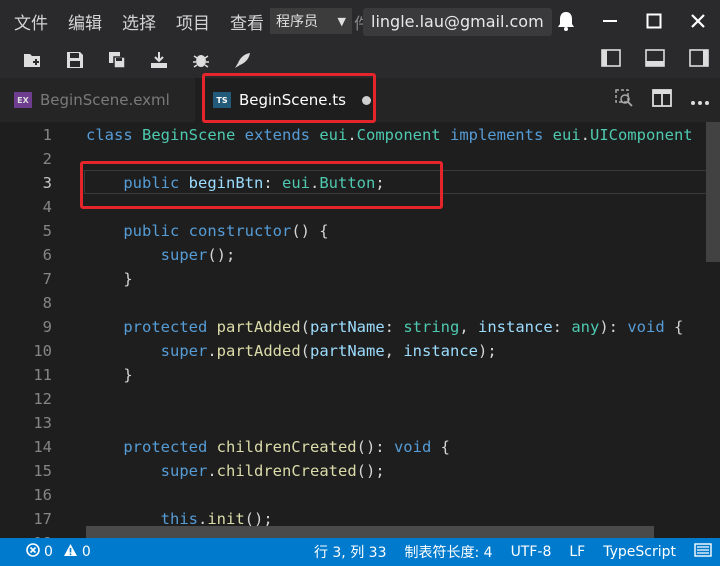 The height and width of the screenshot is (566, 720). I want to click on menu-view: 查看, so click(247, 21).